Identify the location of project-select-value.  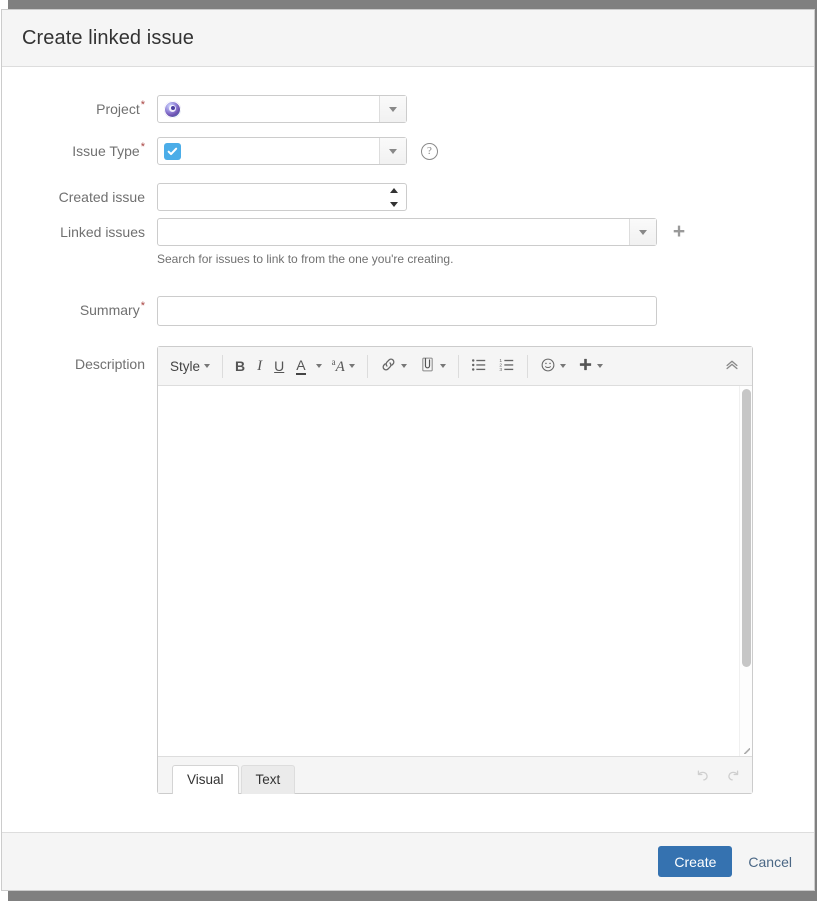
(268, 109).